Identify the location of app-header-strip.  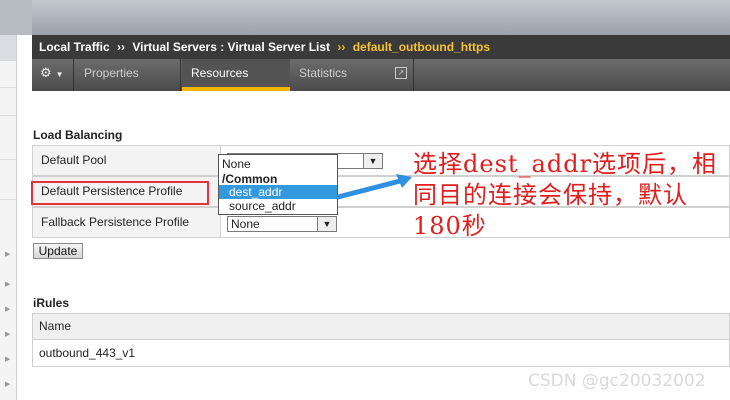
(365, 17).